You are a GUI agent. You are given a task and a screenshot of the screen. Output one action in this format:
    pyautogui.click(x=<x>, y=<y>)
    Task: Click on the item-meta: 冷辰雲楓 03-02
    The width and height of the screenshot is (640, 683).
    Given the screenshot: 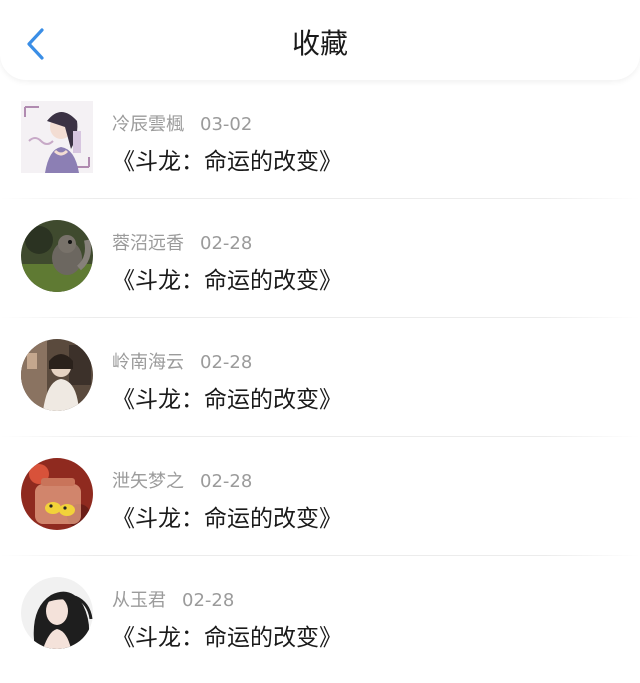 What is the action you would take?
    pyautogui.click(x=182, y=123)
    